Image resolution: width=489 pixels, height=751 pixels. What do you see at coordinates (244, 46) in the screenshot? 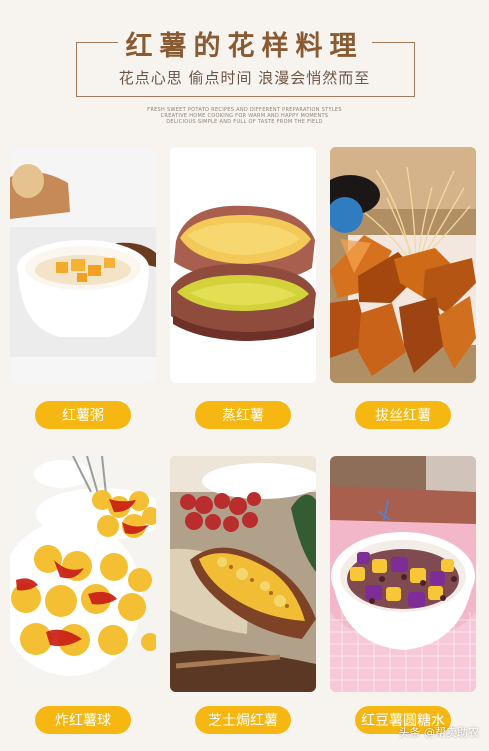
I see `page-title: 红薯的花样料理` at bounding box center [244, 46].